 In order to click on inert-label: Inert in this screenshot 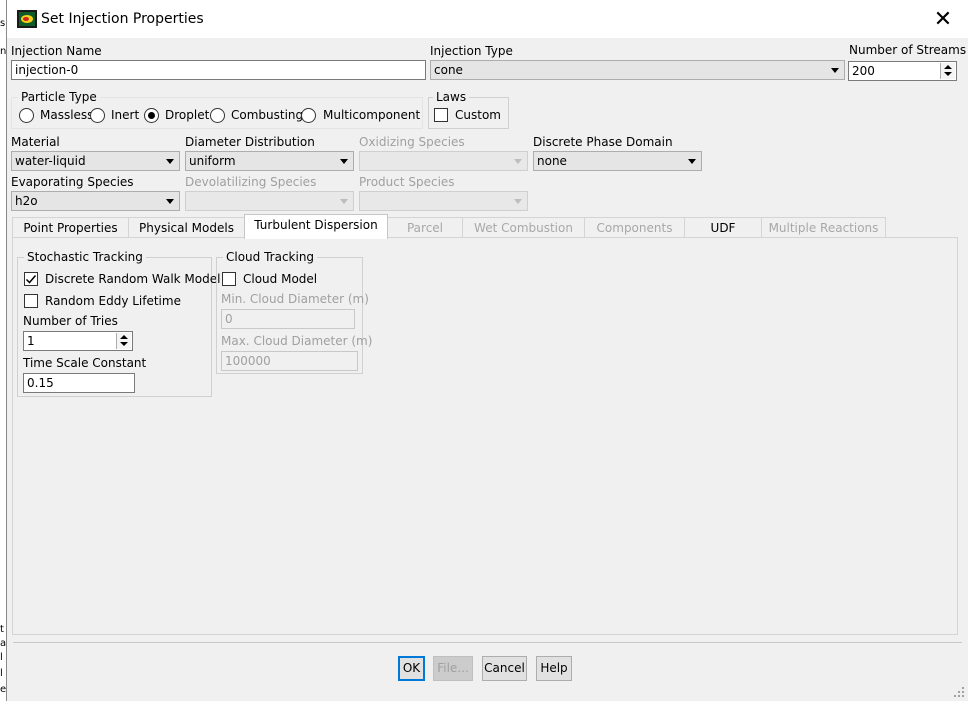, I will do `click(125, 115)`.